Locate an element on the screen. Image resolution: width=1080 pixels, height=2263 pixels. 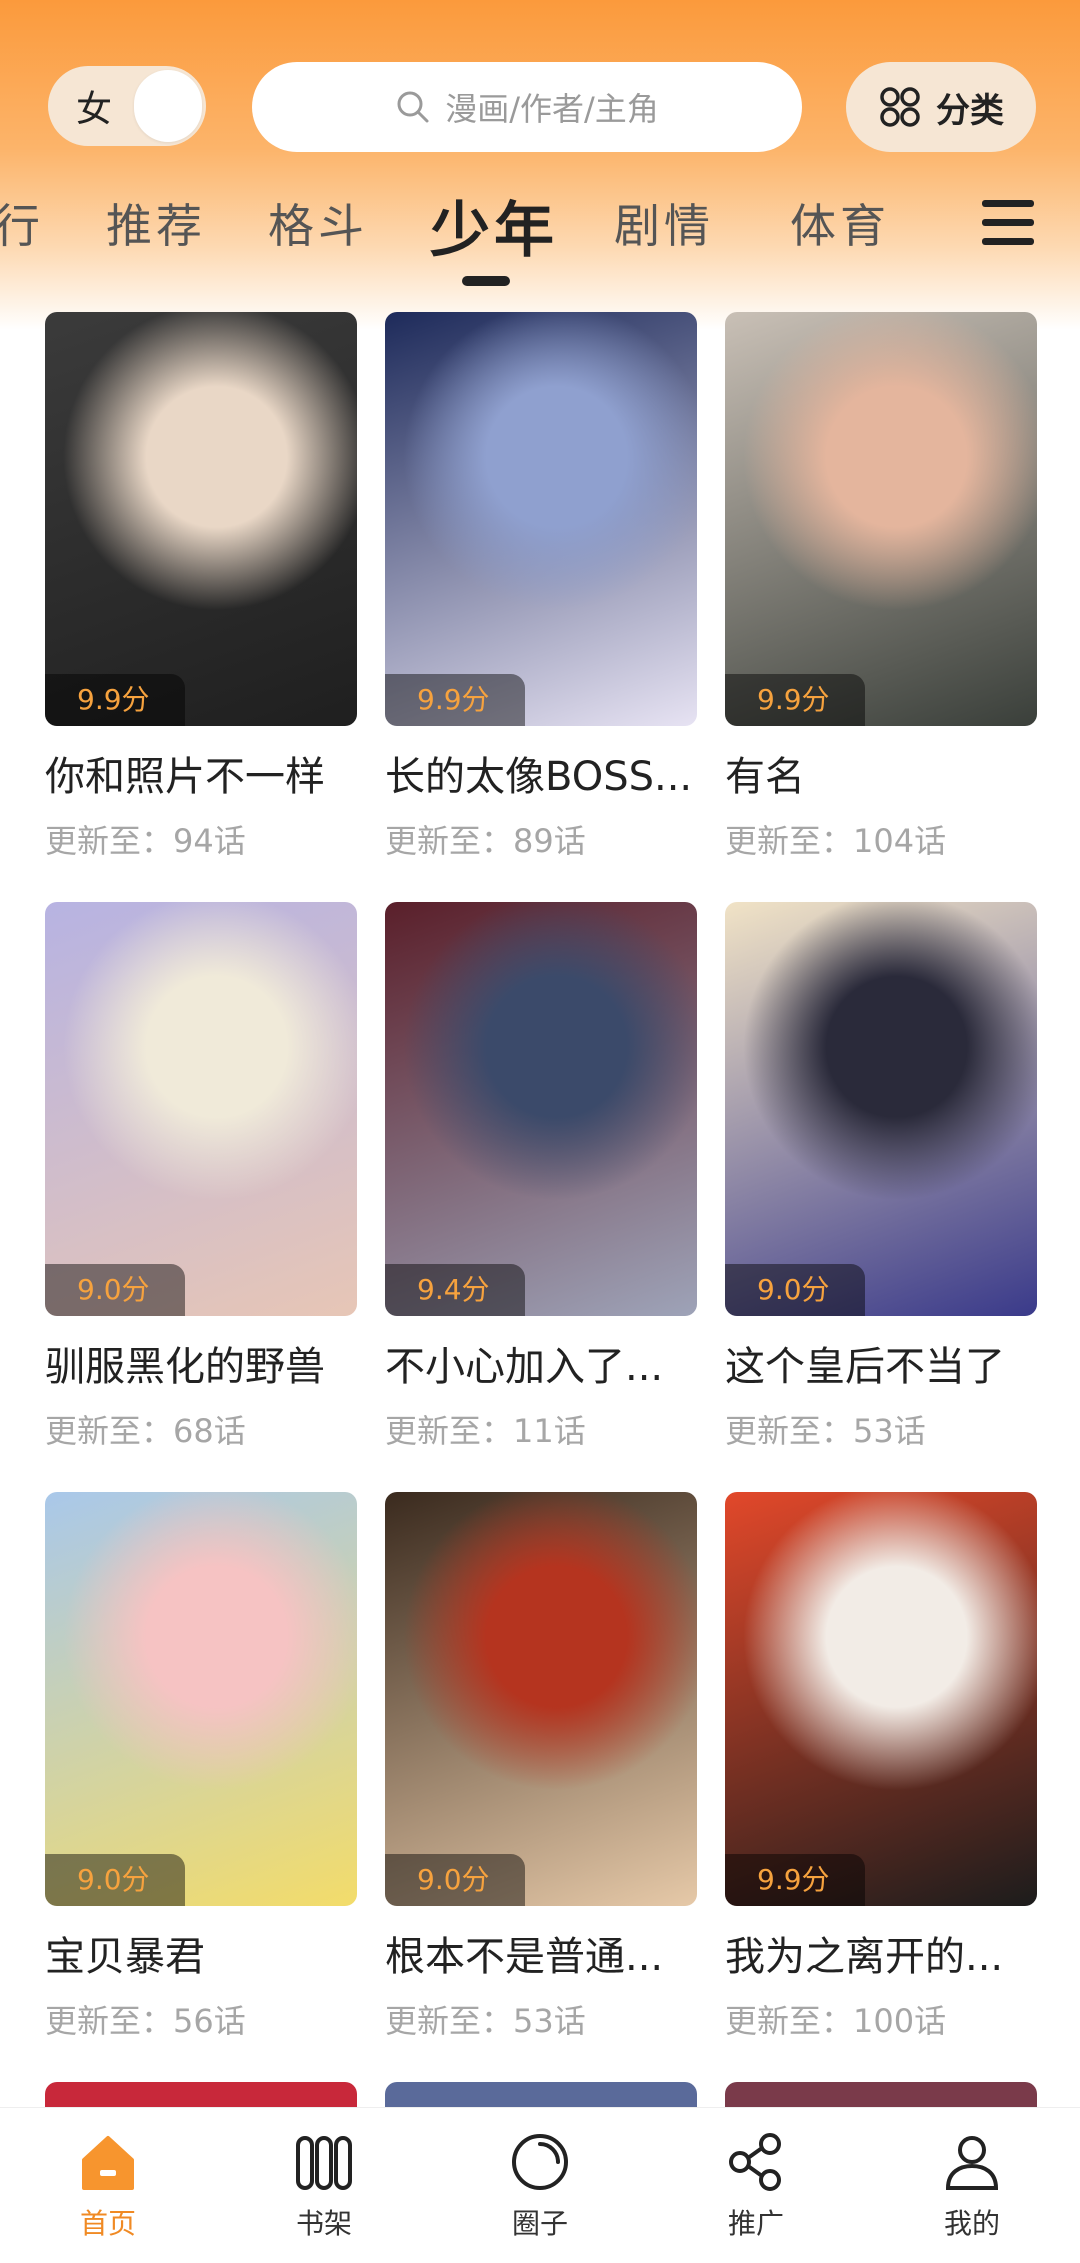
tab-recommend: 推荐 is located at coordinates (156, 223).